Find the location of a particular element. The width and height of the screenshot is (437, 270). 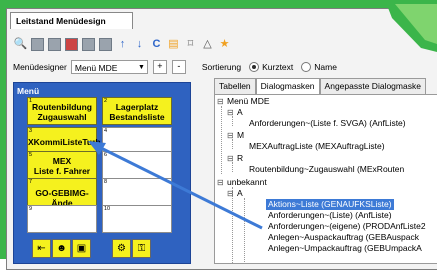

exit-icon: ⇤ is located at coordinates (41, 248).